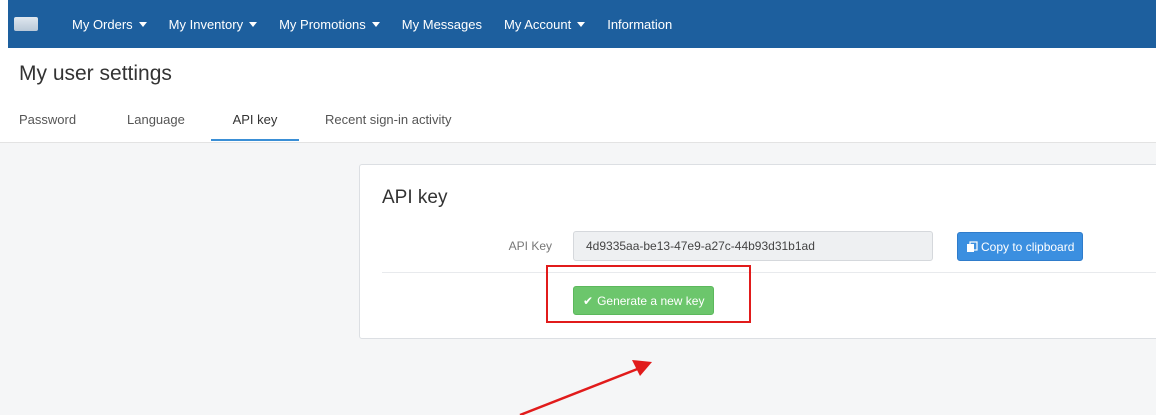 Image resolution: width=1156 pixels, height=415 pixels. I want to click on nav-item-my-orders: My Orders, so click(109, 24).